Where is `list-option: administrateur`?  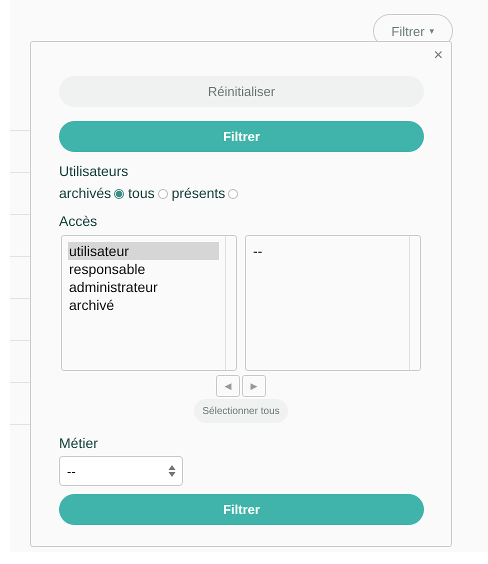
list-option: administrateur is located at coordinates (143, 287).